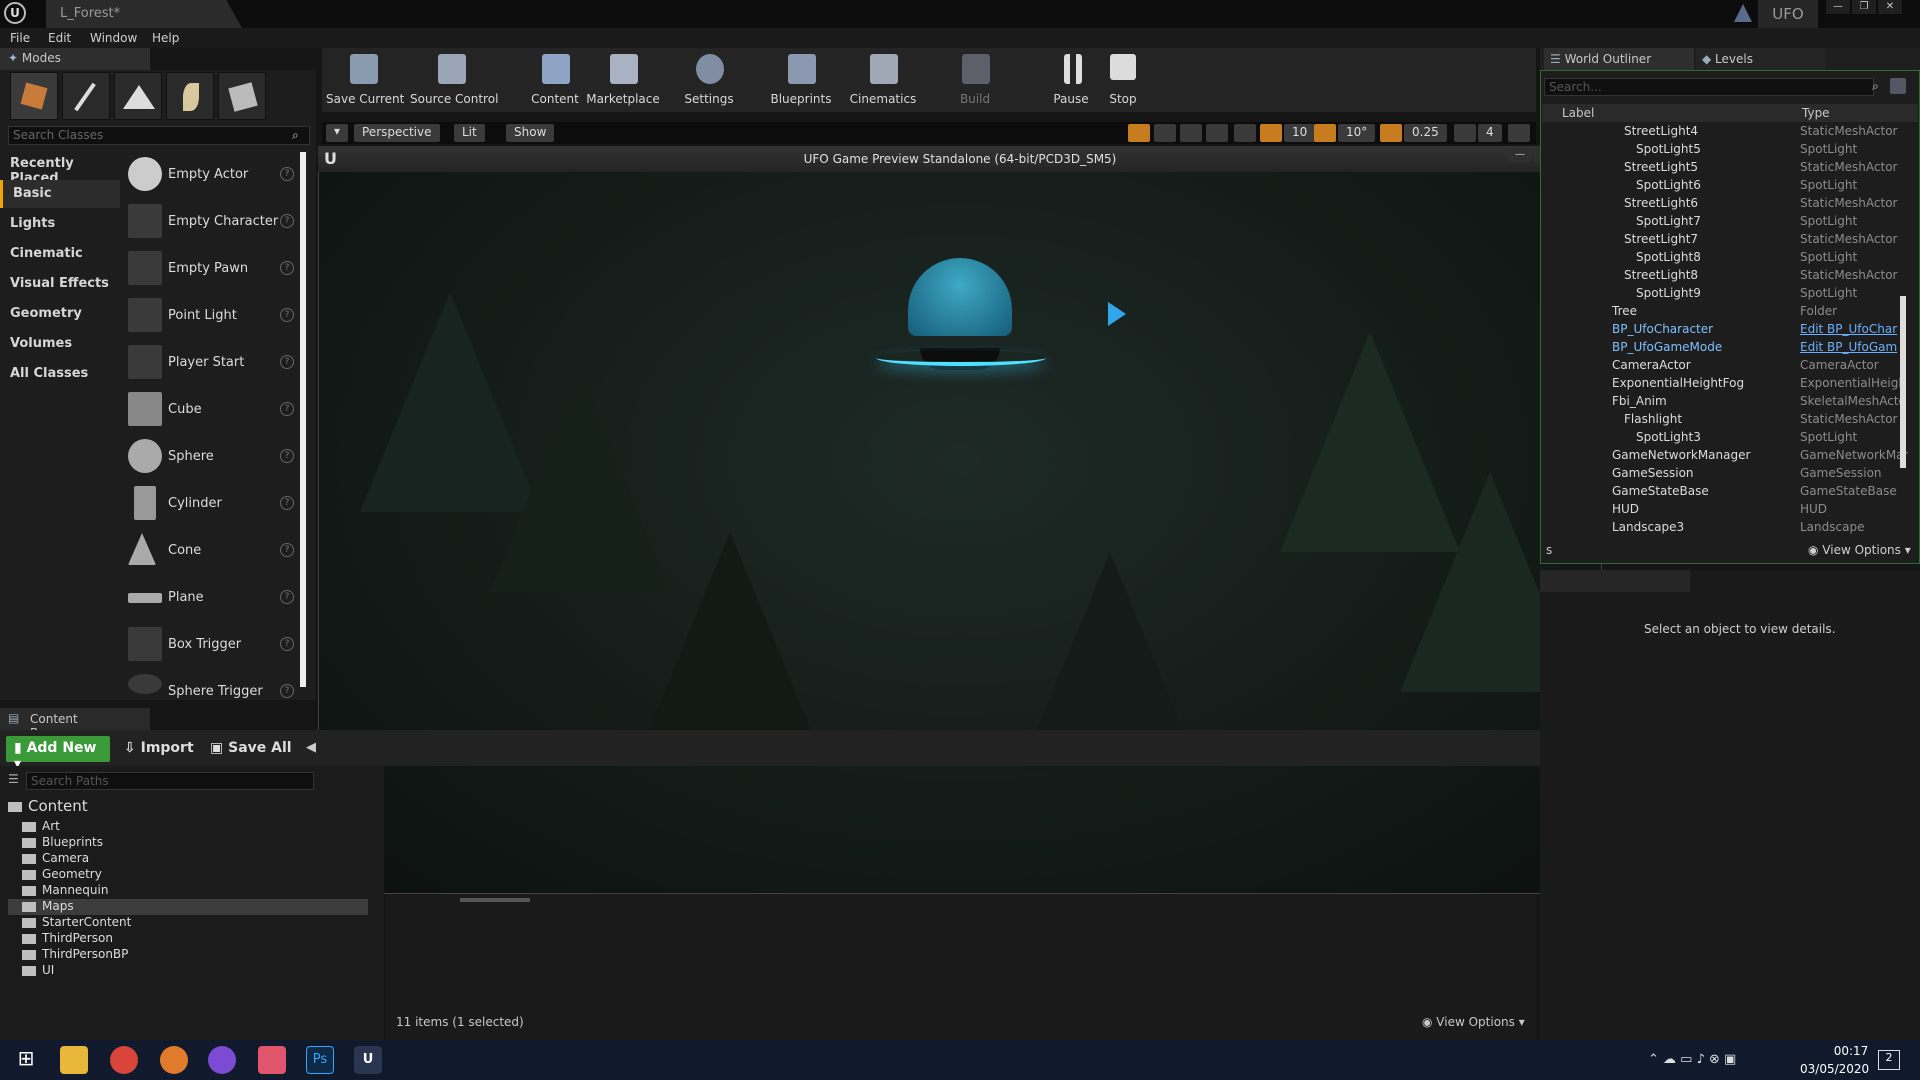 Image resolution: width=1920 pixels, height=1080 pixels. I want to click on perspective-button: Perspective, so click(397, 133).